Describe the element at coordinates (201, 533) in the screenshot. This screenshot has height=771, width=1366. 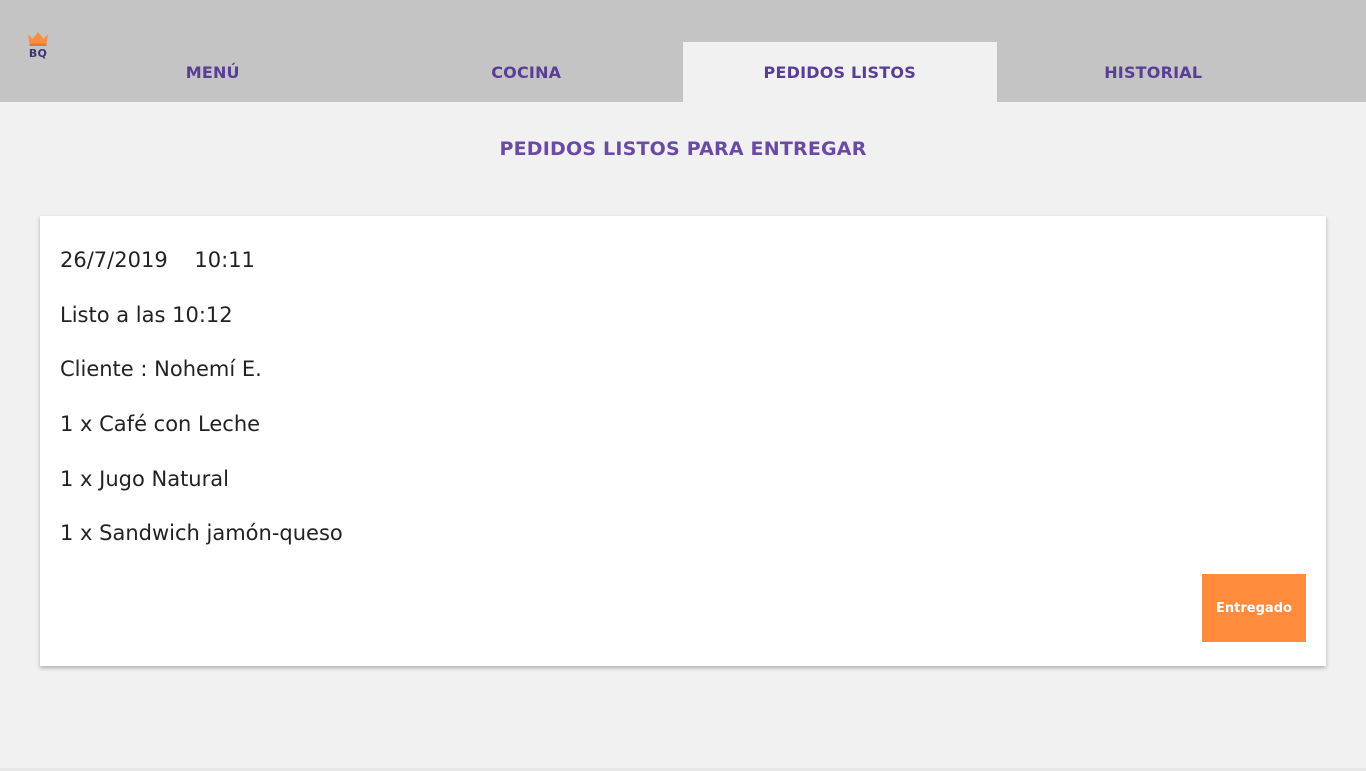
I see `order-item: 1 x Sandwich jamón-queso` at that location.